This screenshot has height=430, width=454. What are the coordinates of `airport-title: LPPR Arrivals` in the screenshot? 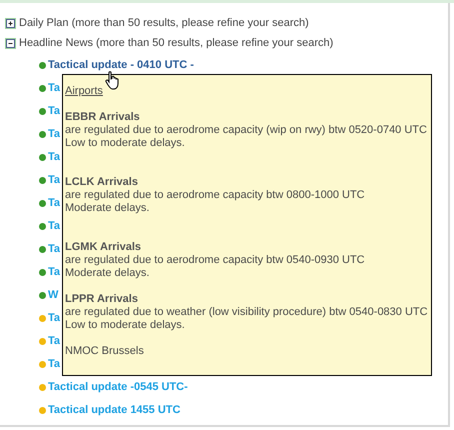 It's located at (101, 299).